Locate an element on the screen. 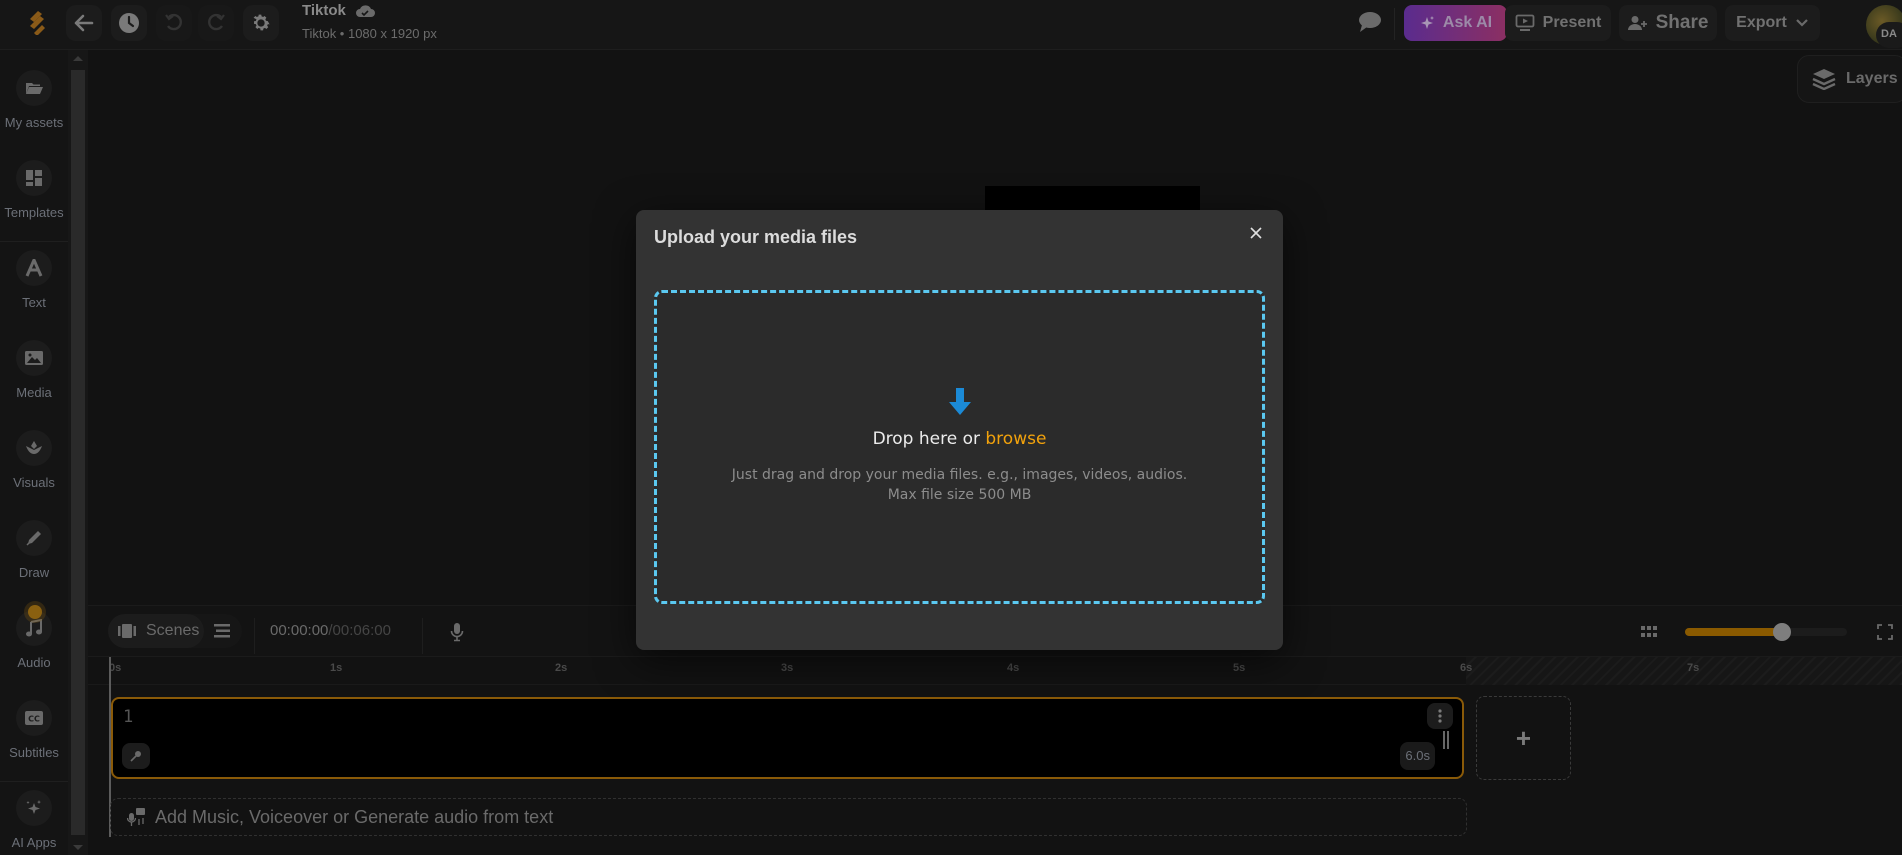  max-size-note: Max file size 500 MB is located at coordinates (959, 495).